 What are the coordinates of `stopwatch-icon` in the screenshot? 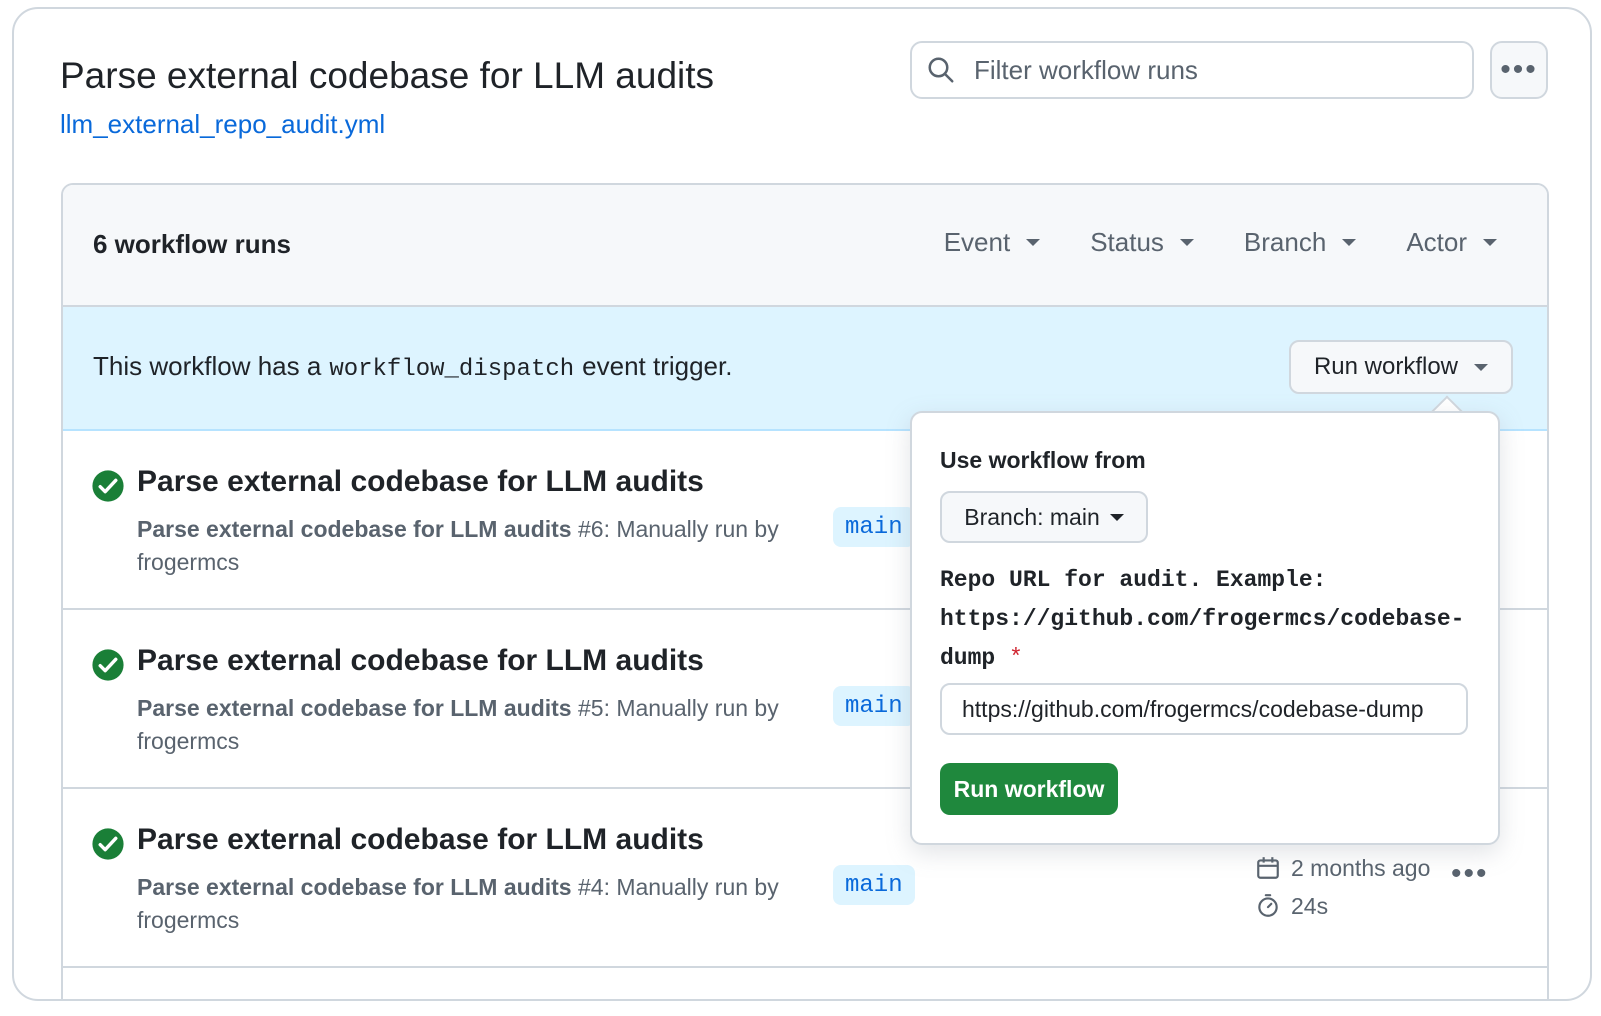 It's located at (1268, 905).